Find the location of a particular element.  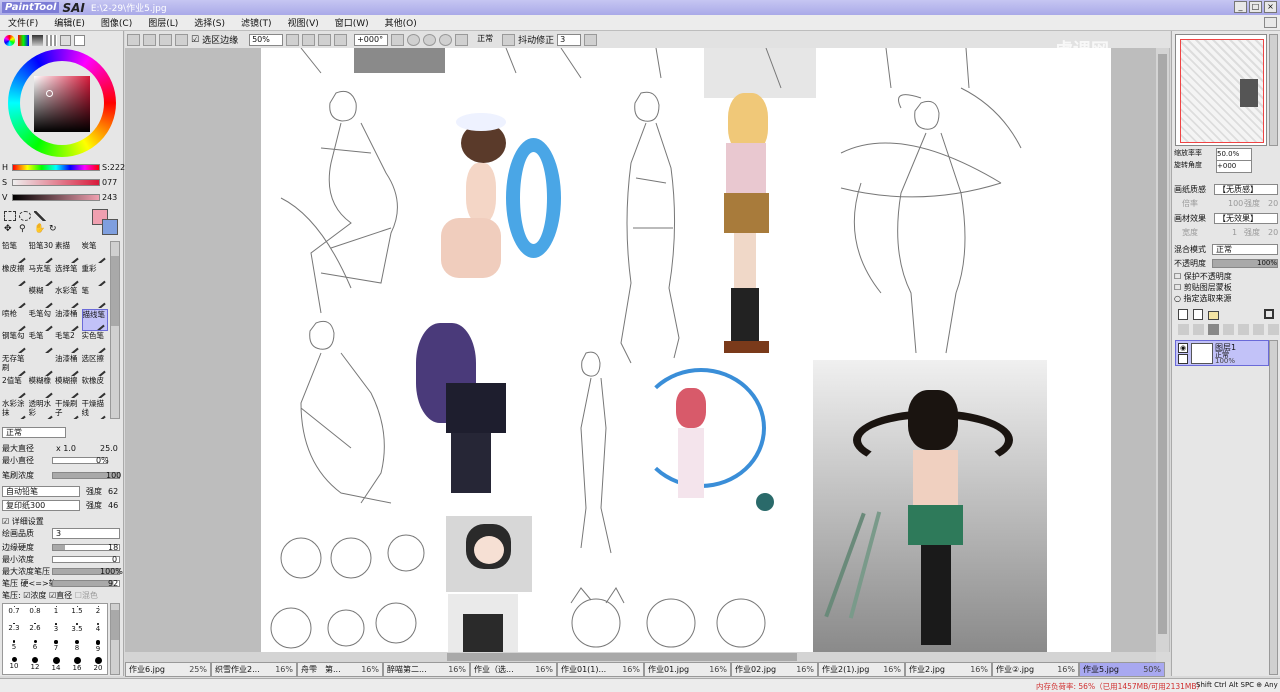

brush-size-preset: 5 is located at coordinates (14, 645).